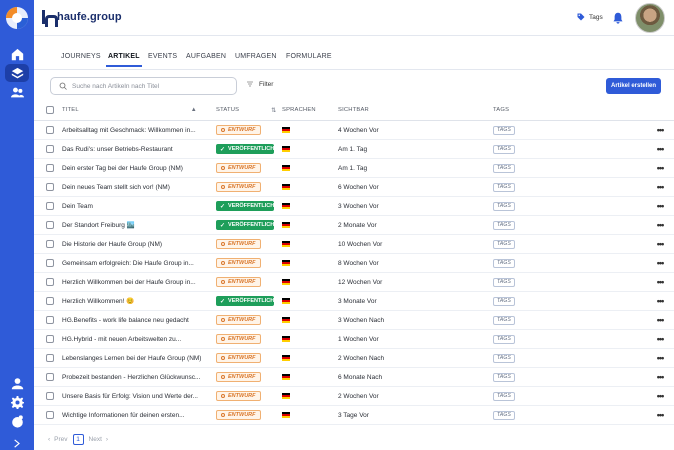 Image resolution: width=674 pixels, height=450 pixels. I want to click on article-title: Das Rudi's: unser Betriebs-Restaurant, so click(135, 149).